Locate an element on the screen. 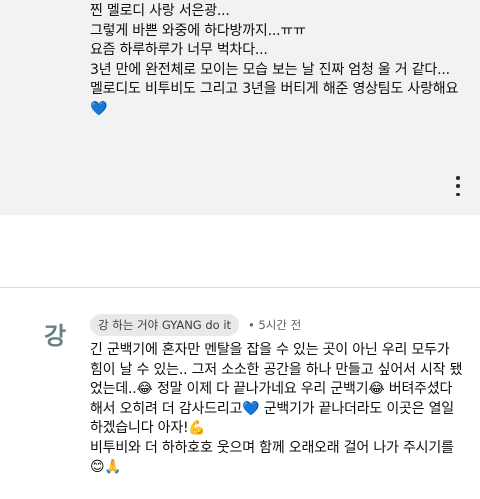  comment-timestamp: • 5시간 전 is located at coordinates (274, 325).